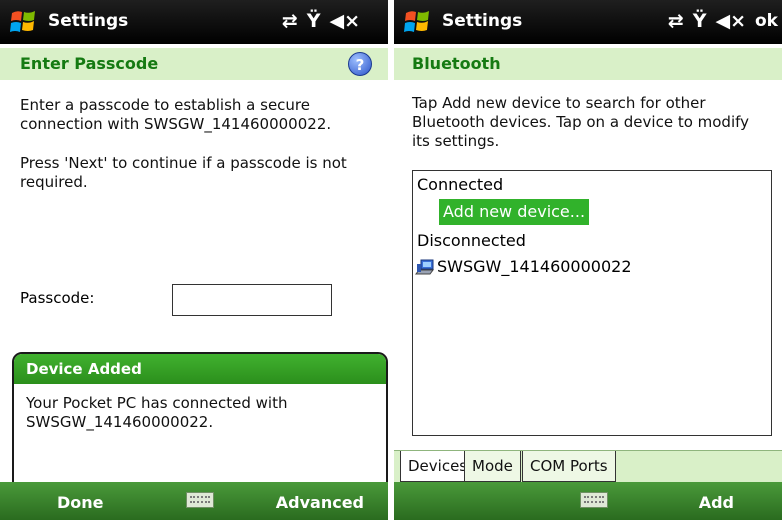  What do you see at coordinates (766, 21) in the screenshot?
I see `ok-button: ok` at bounding box center [766, 21].